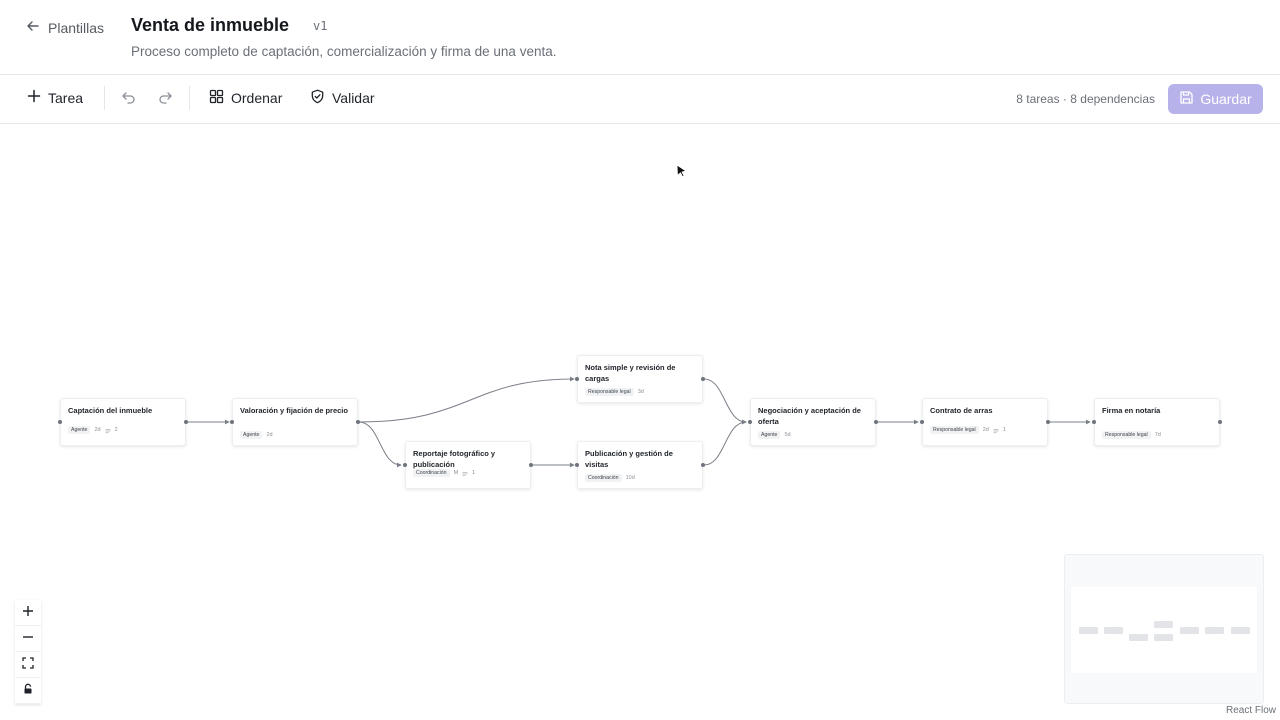 The image size is (1280, 720). What do you see at coordinates (257, 98) in the screenshot?
I see `order-label: Ordenar` at bounding box center [257, 98].